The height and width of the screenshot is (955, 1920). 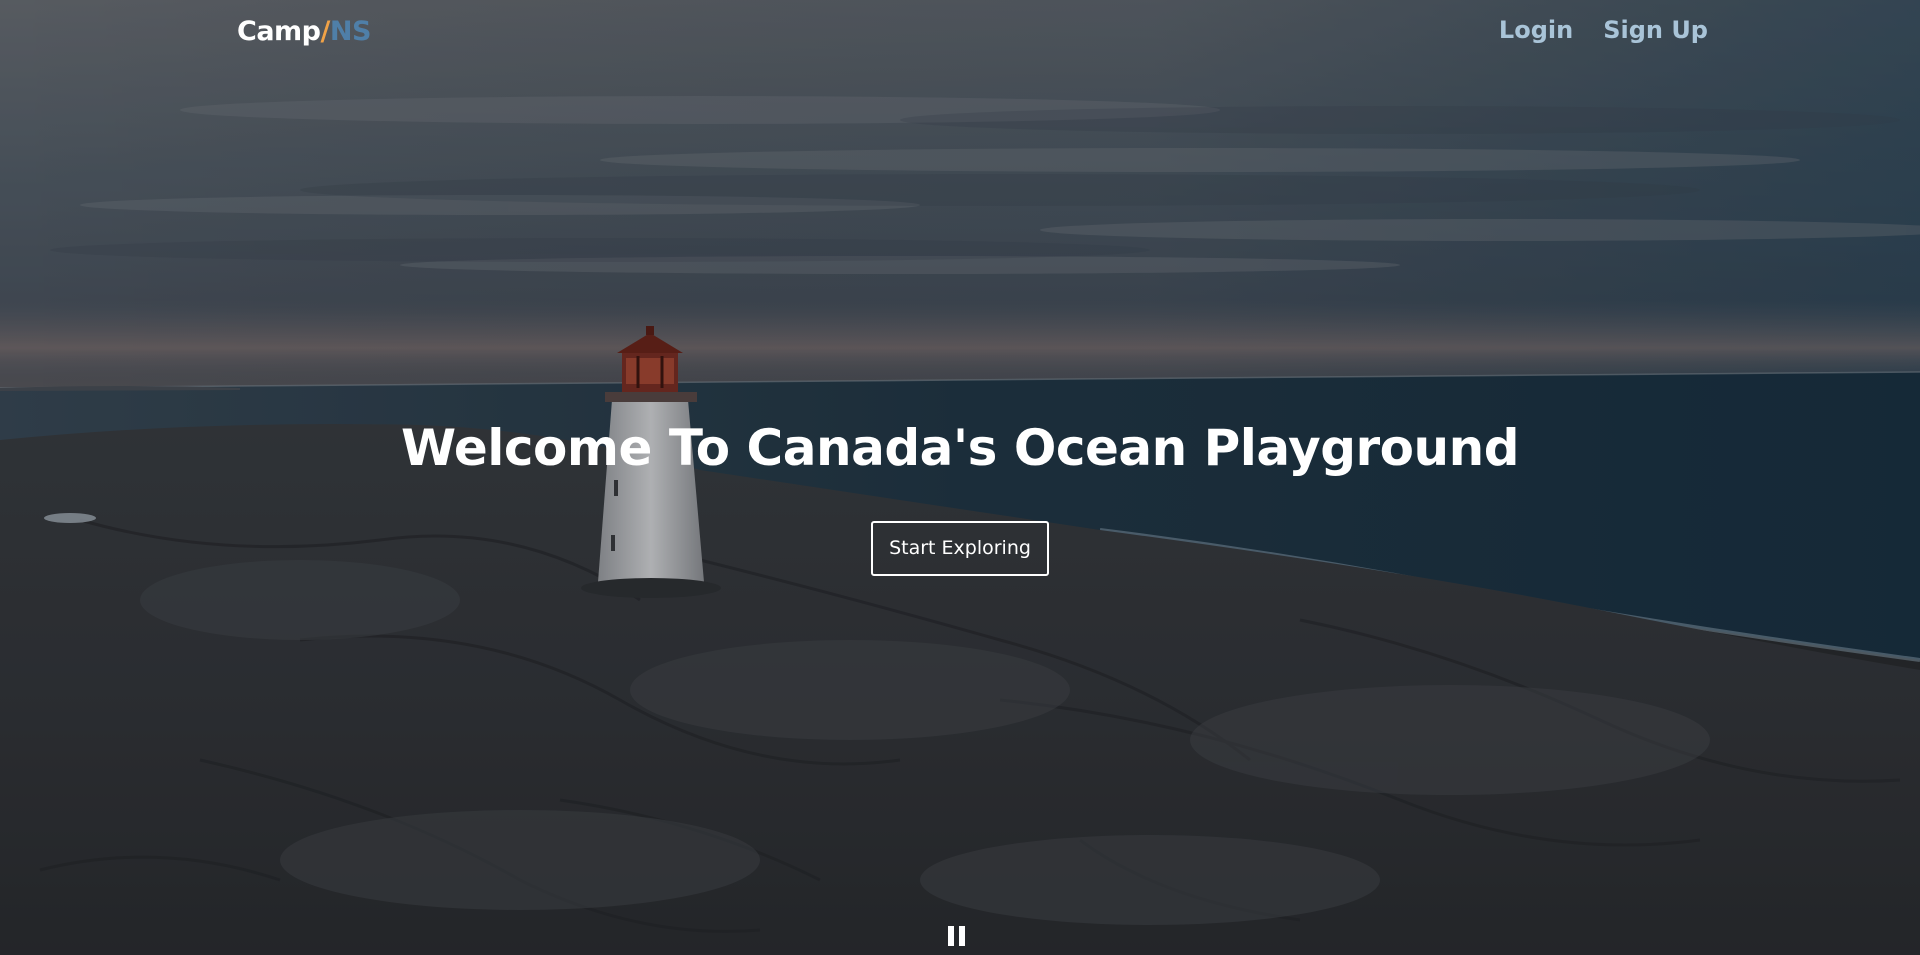 What do you see at coordinates (1536, 30) in the screenshot?
I see `login-link: Login` at bounding box center [1536, 30].